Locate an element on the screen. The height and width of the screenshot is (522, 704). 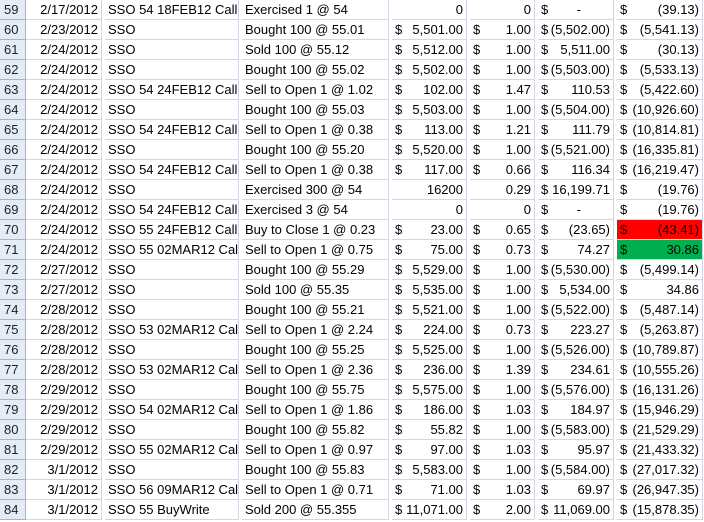
row-header: 68 is located at coordinates (13, 190).